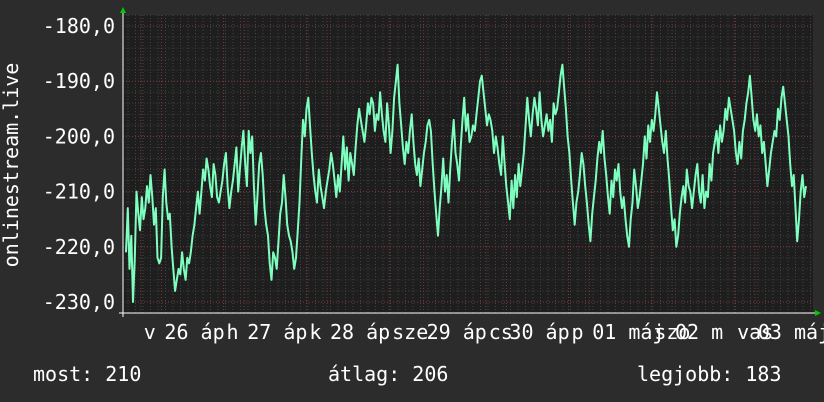 This screenshot has width=824, height=402. What do you see at coordinates (79, 164) in the screenshot?
I see `y-tick-labels: -180,0 -190,0 -200,0 -210,0 -220,0 -230,0` at bounding box center [79, 164].